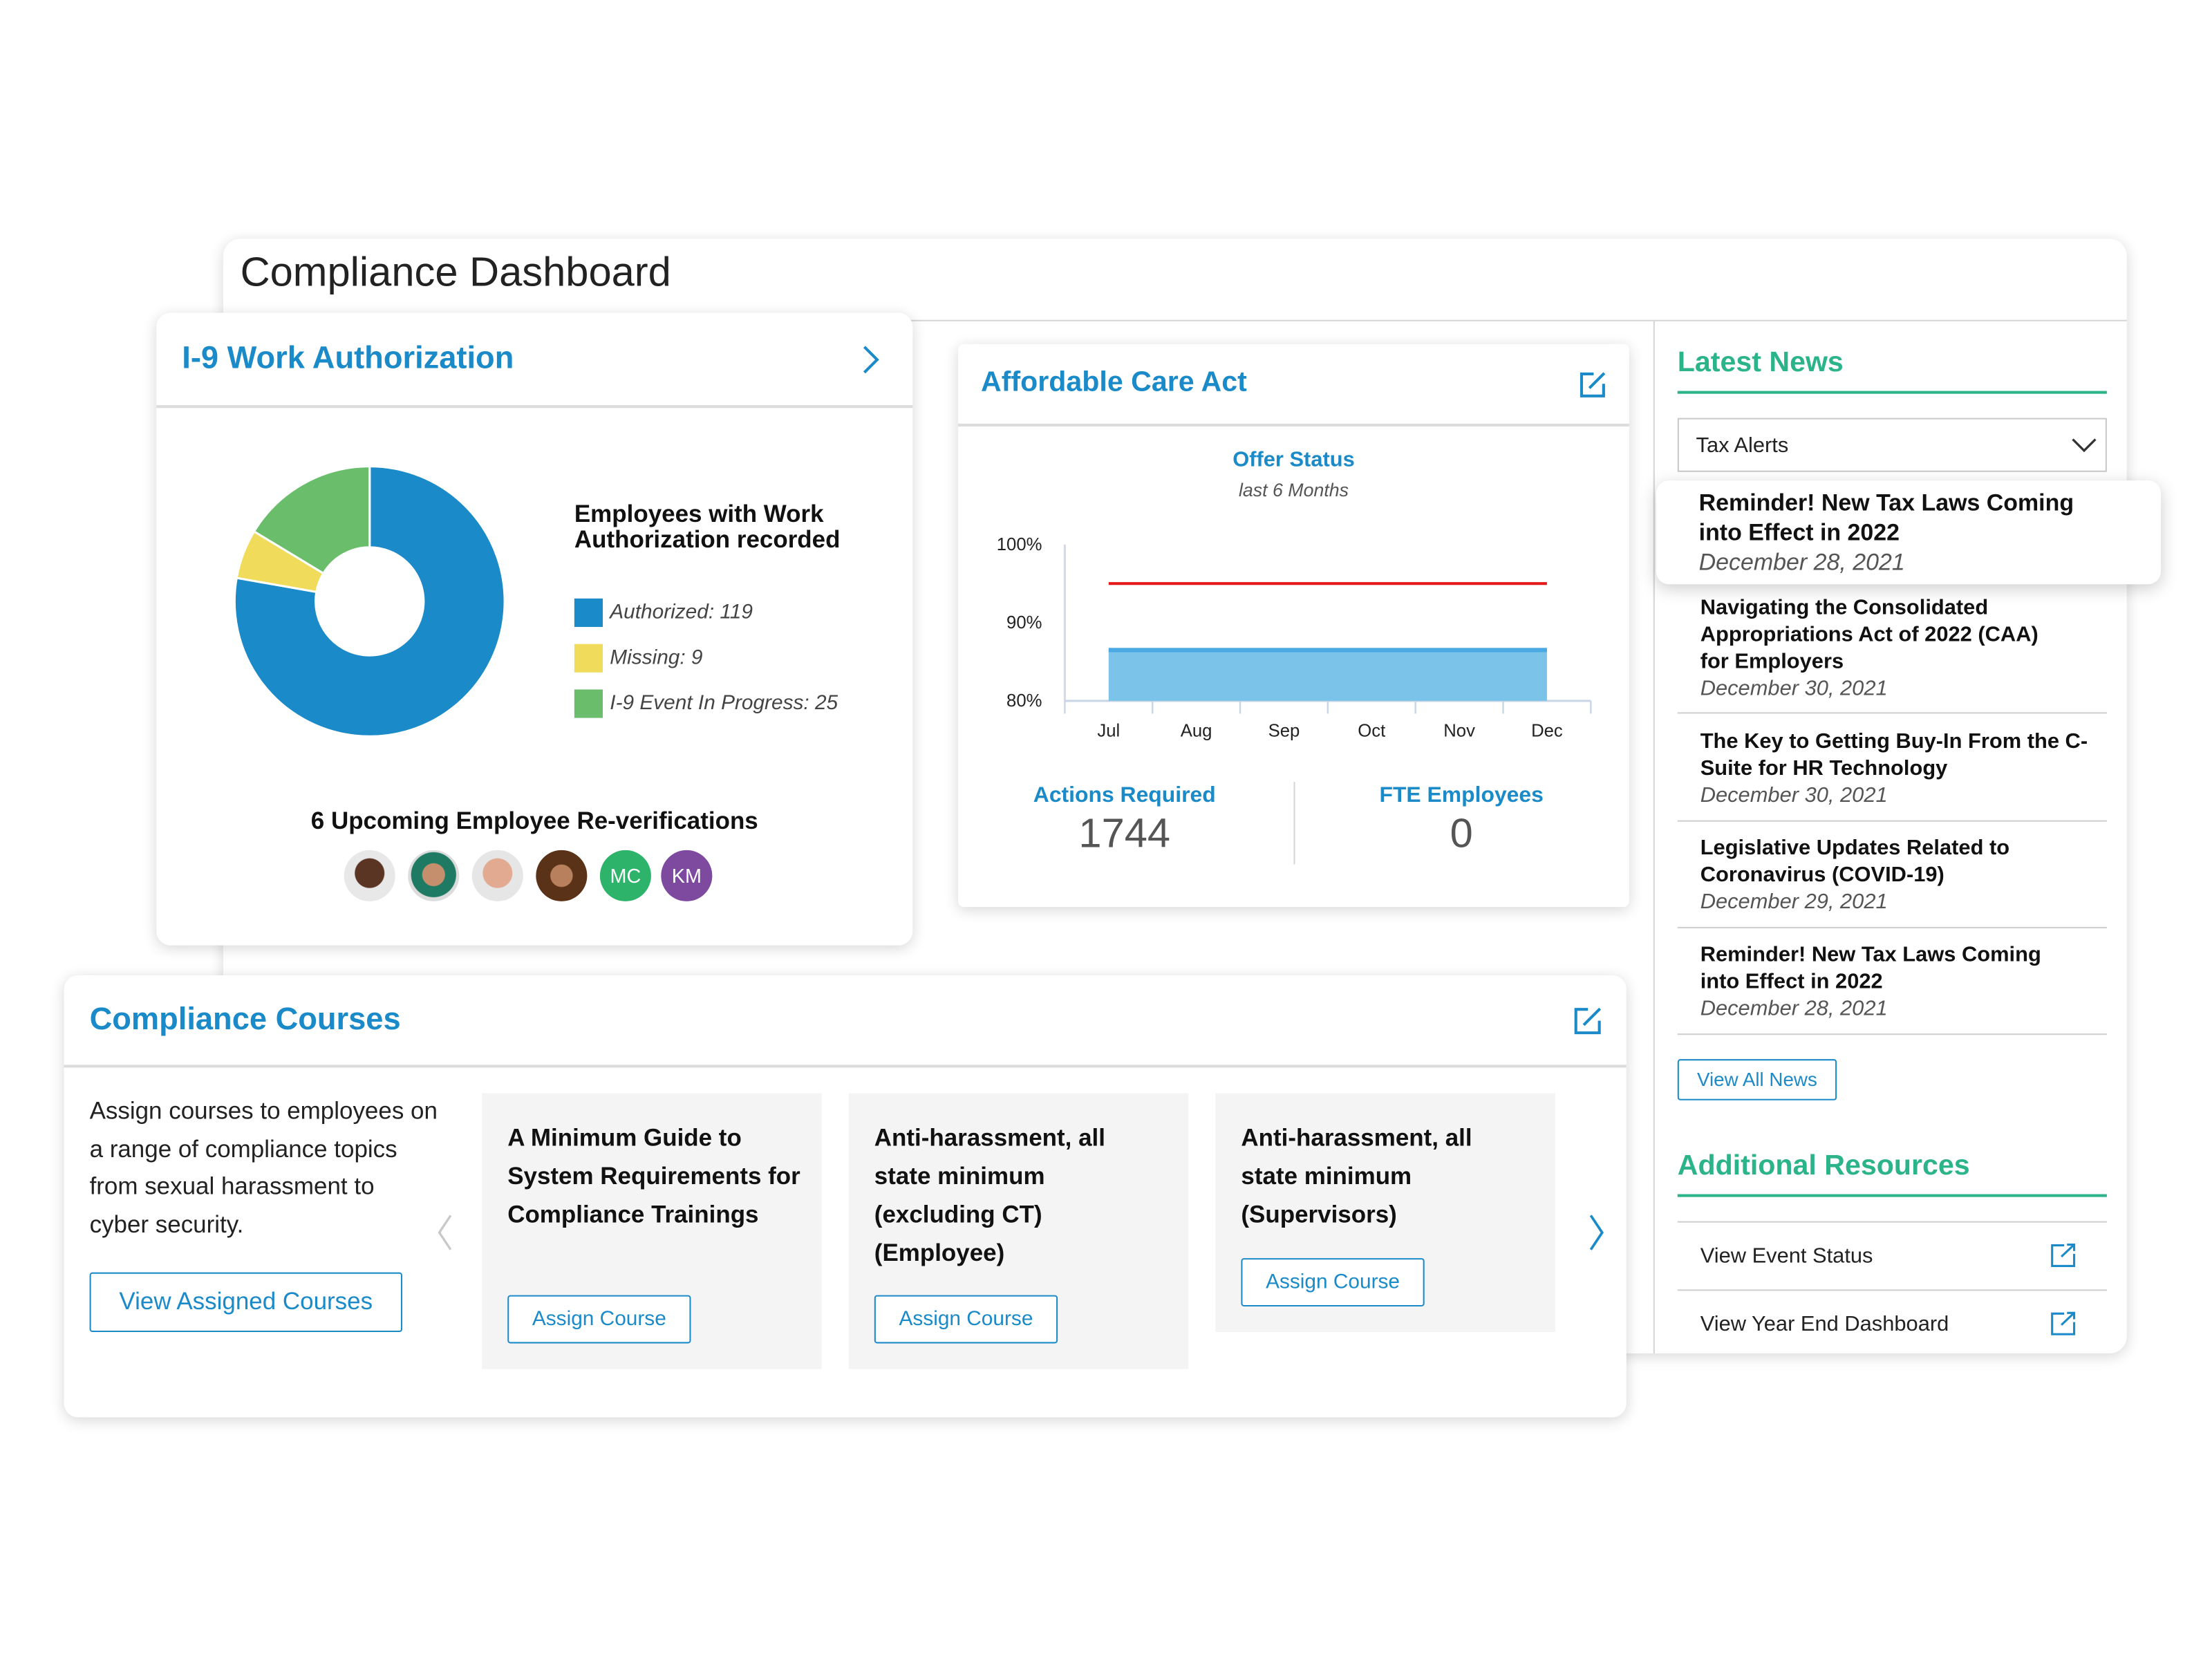 This screenshot has height=1659, width=2212. What do you see at coordinates (534, 407) in the screenshot?
I see `i9-header-divider` at bounding box center [534, 407].